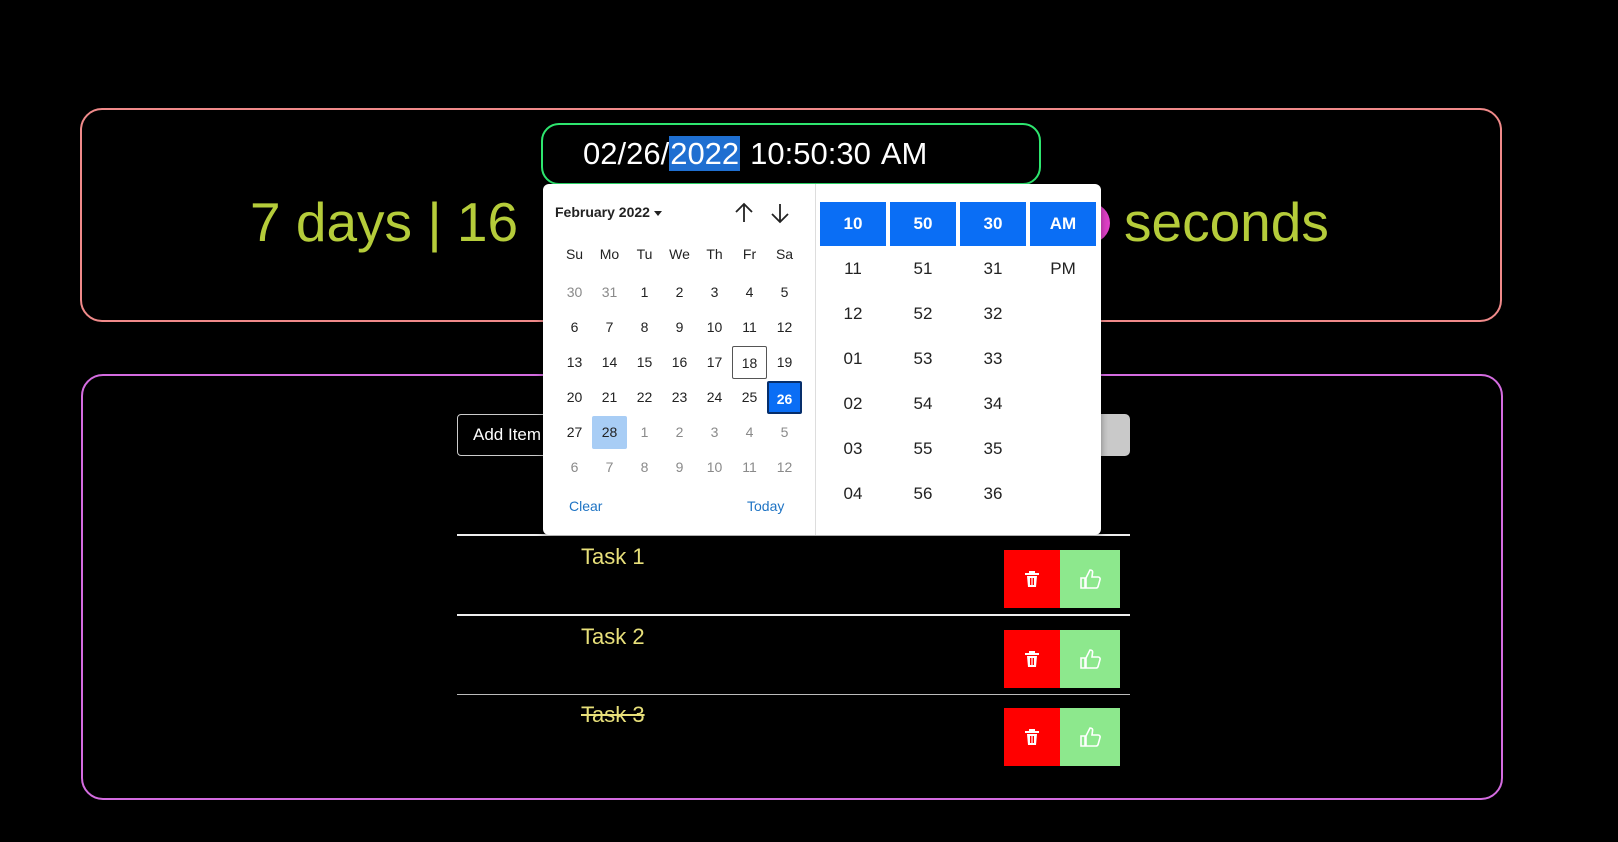  I want to click on minute-option: 50, so click(923, 224).